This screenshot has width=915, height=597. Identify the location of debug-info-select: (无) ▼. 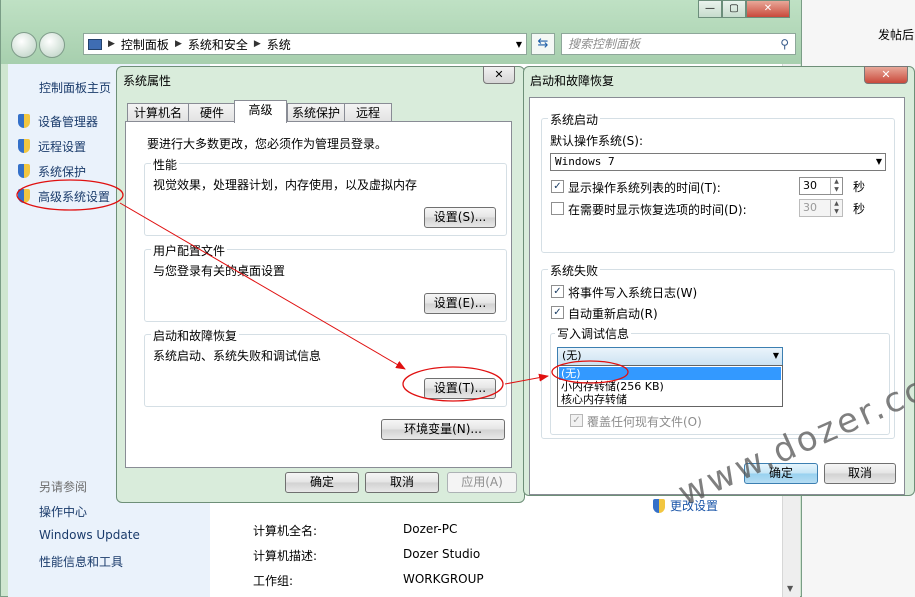
(670, 356).